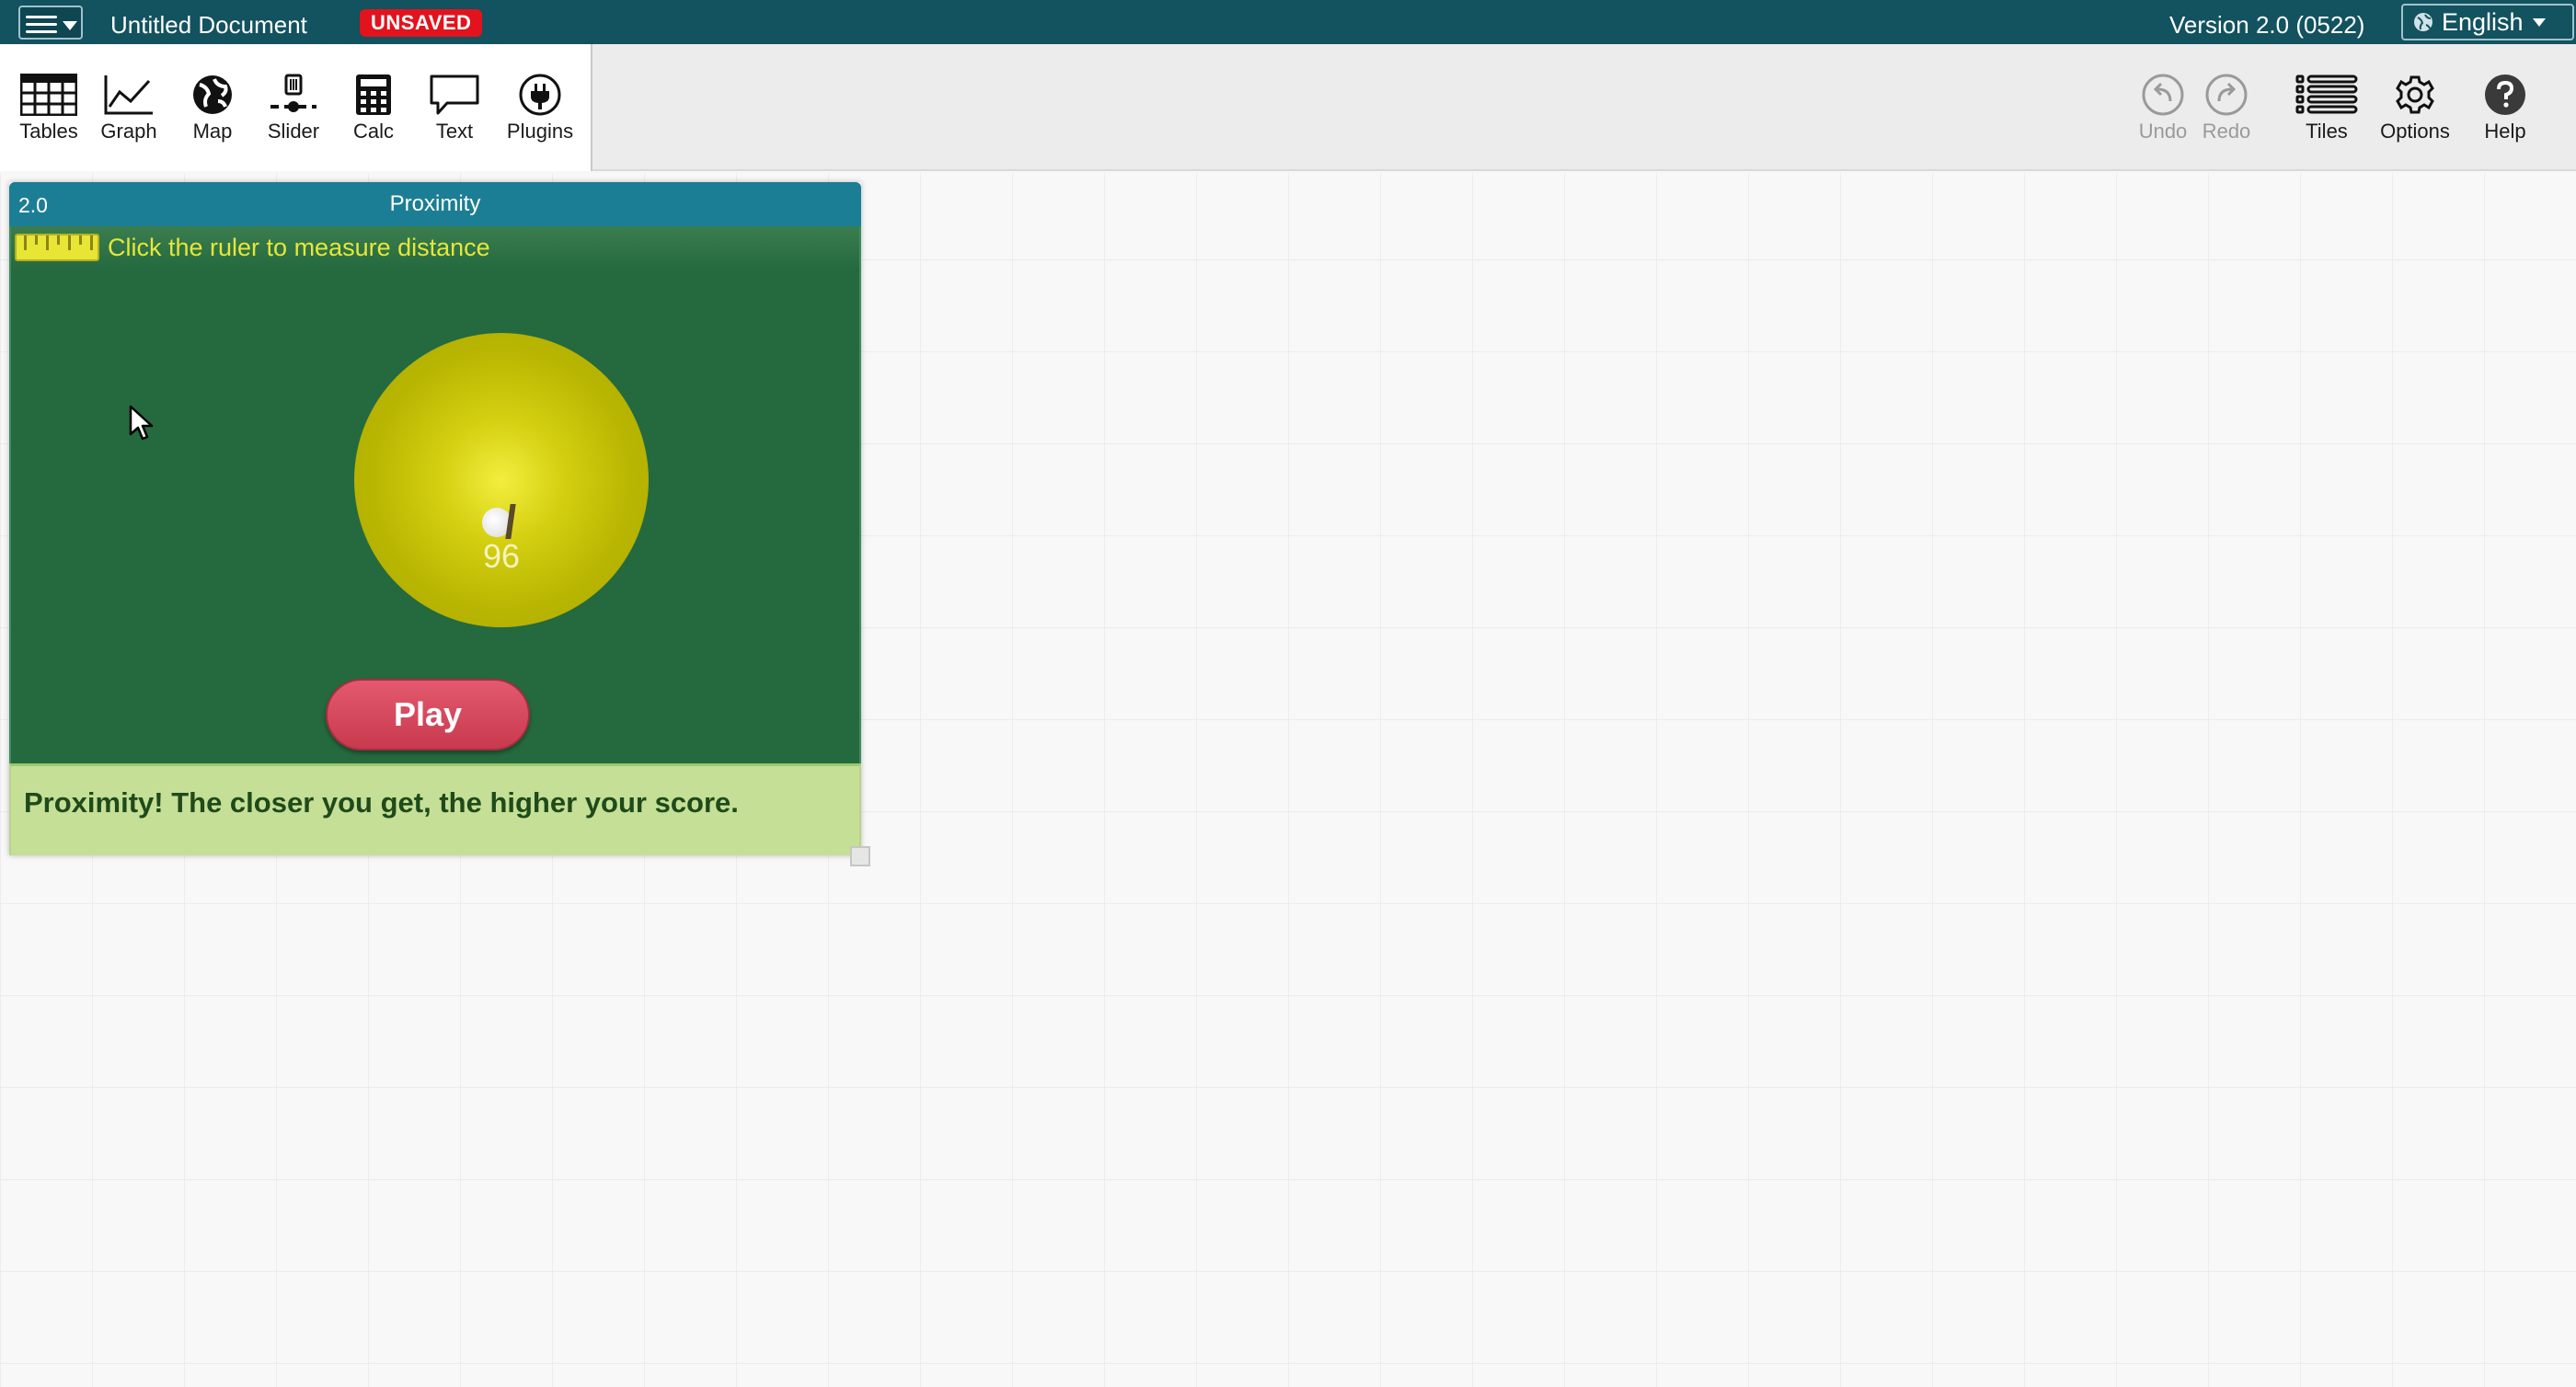 The width and height of the screenshot is (2576, 1387). What do you see at coordinates (2226, 131) in the screenshot?
I see `redo-label: Redo` at bounding box center [2226, 131].